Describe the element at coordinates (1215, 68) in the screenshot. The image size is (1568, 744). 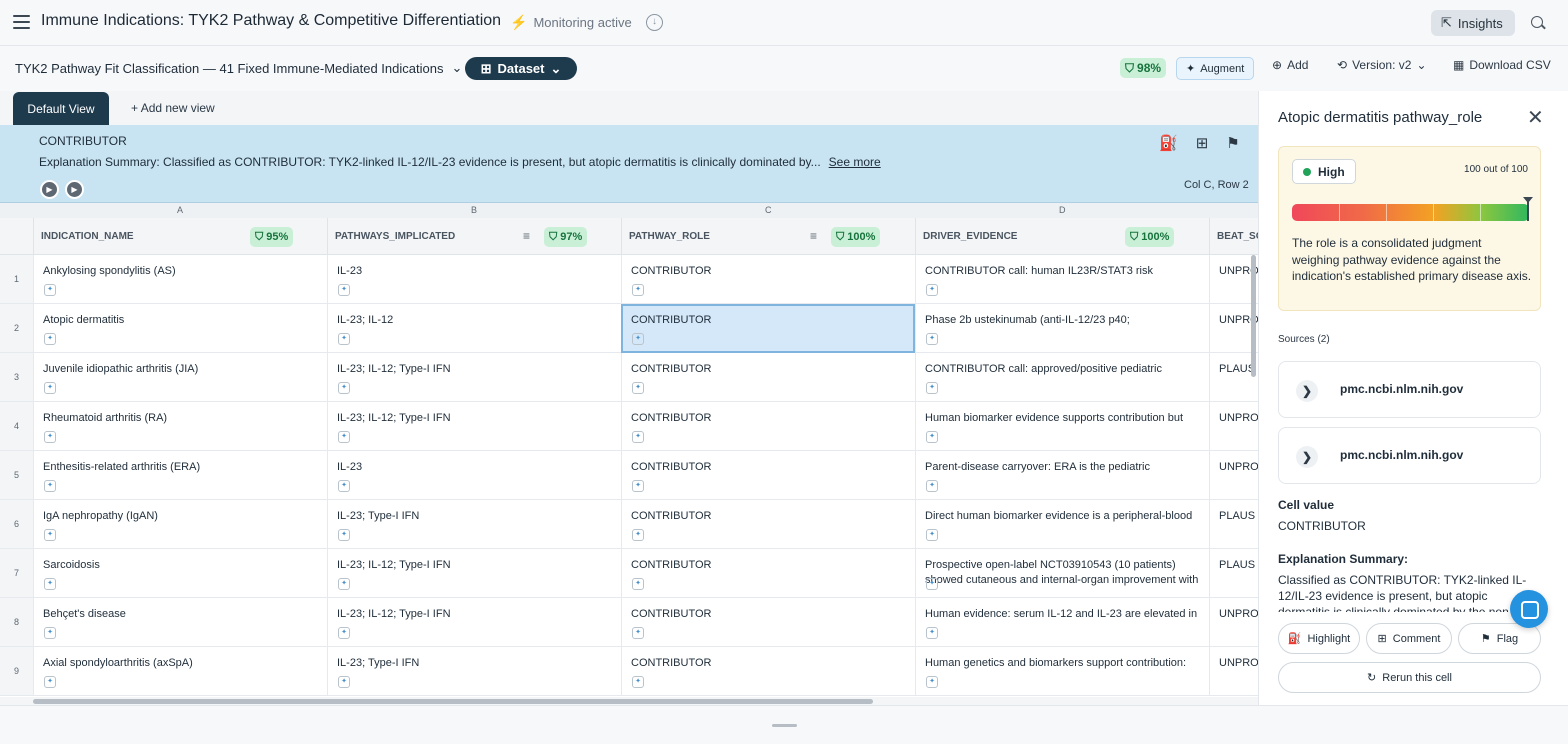
I see `augment-button: ✦ Augment` at that location.